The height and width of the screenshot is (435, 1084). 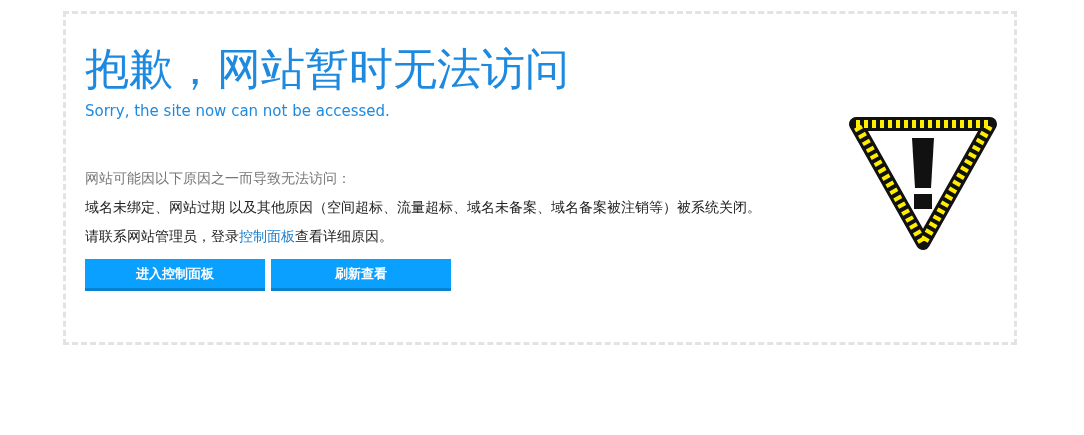 I want to click on intro-text: 网站可能因以下原因之一而导致无法访问：, so click(x=218, y=178).